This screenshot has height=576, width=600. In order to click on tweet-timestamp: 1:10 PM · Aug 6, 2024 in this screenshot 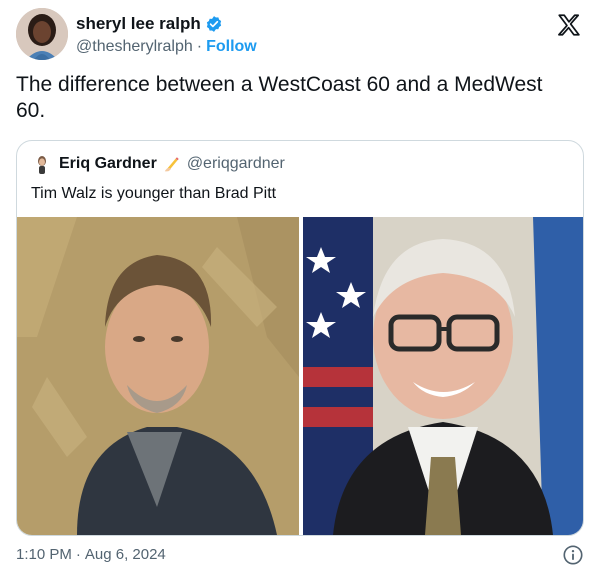, I will do `click(91, 554)`.